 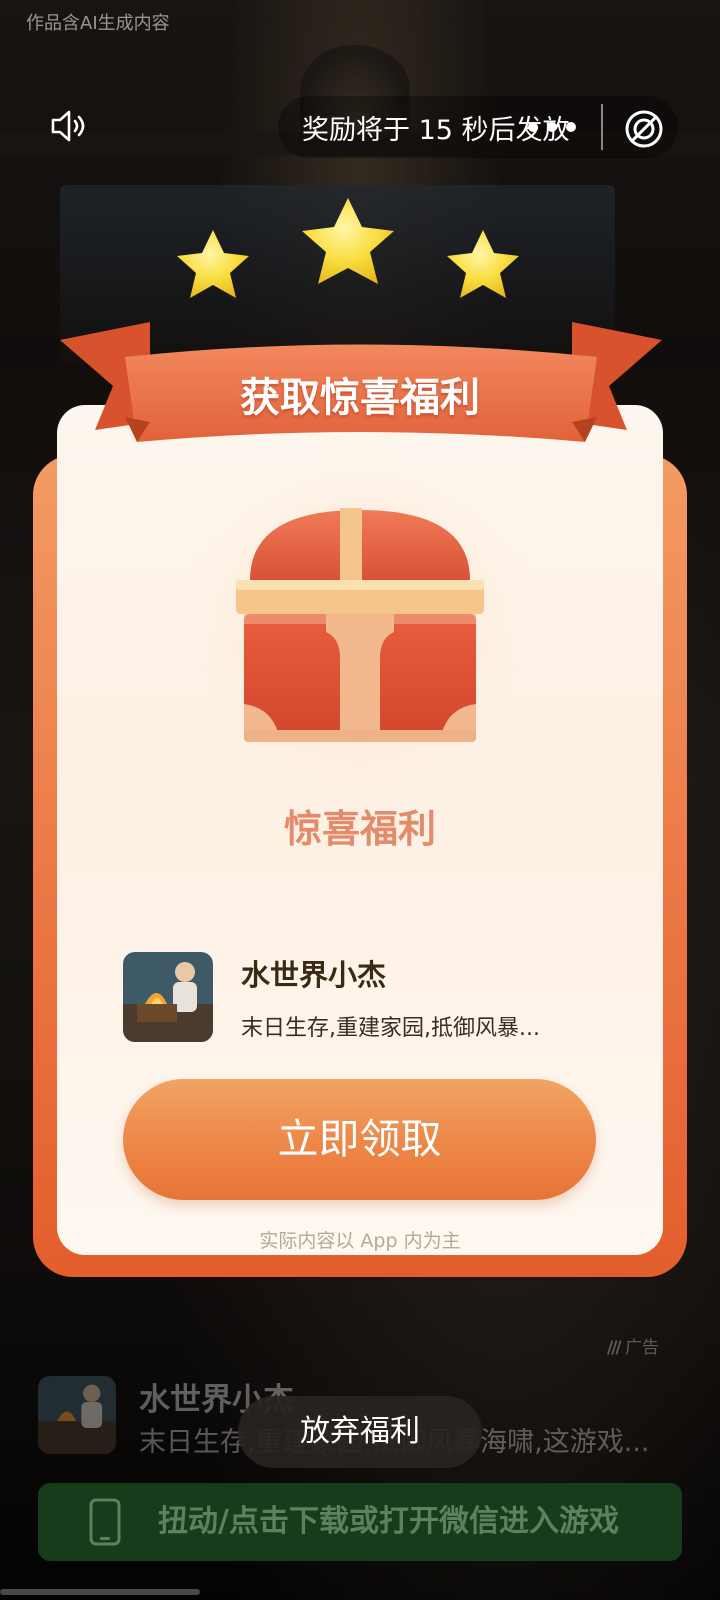 I want to click on speaker-icon, so click(x=68, y=126).